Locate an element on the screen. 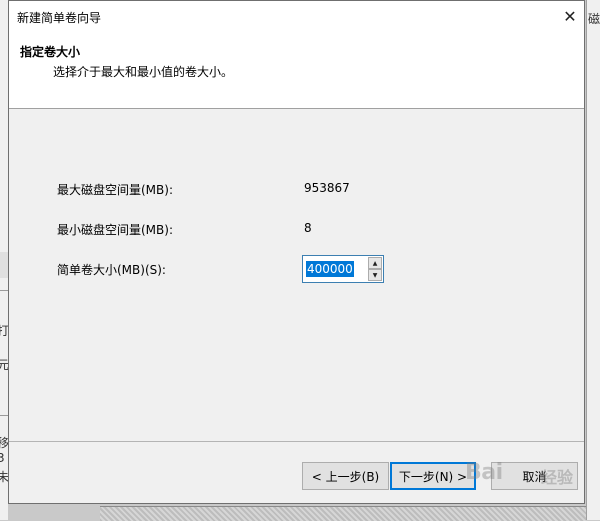  close-button: ✕ is located at coordinates (570, 16).